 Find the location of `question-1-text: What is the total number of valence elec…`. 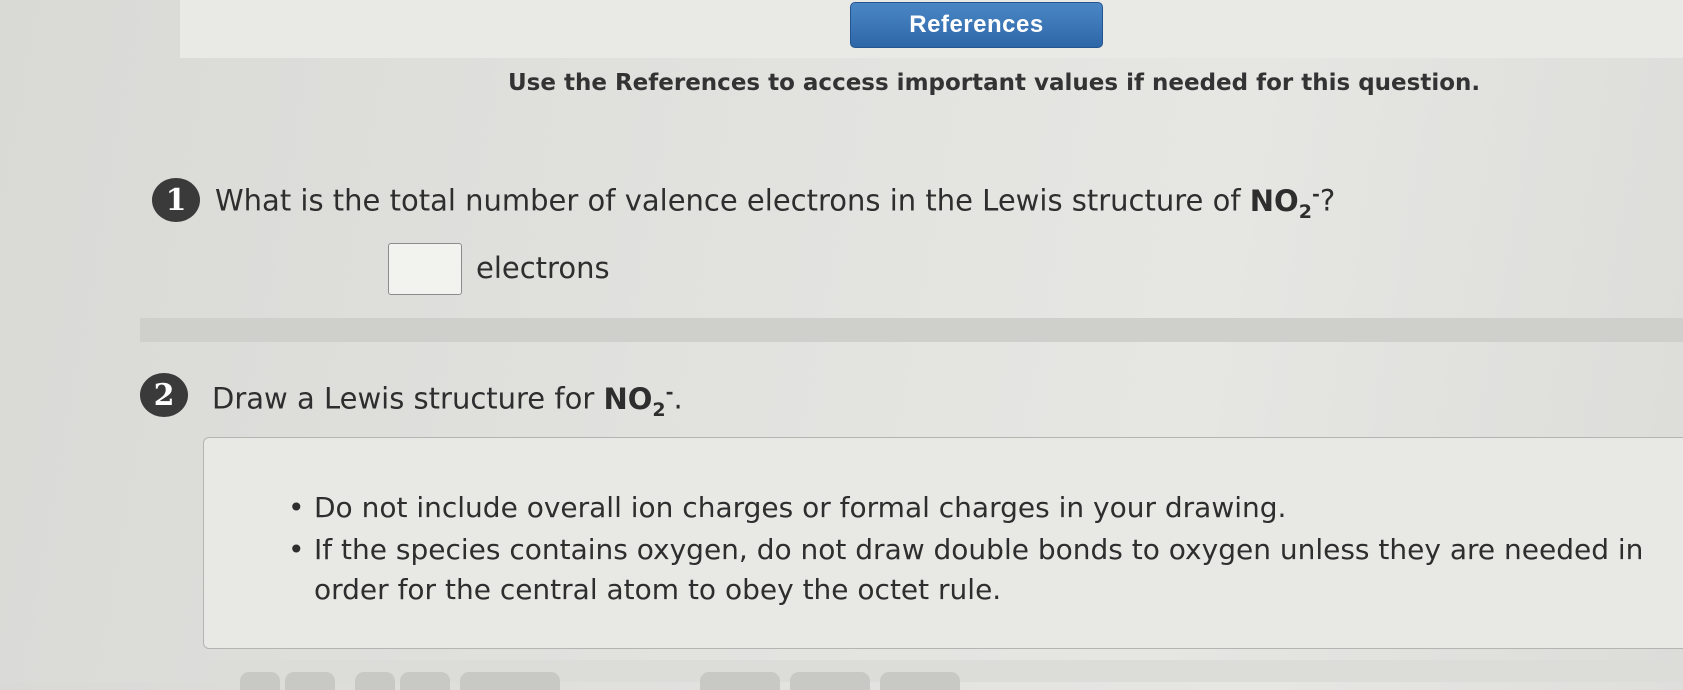

question-1-text: What is the total number of valence elec… is located at coordinates (732, 200).